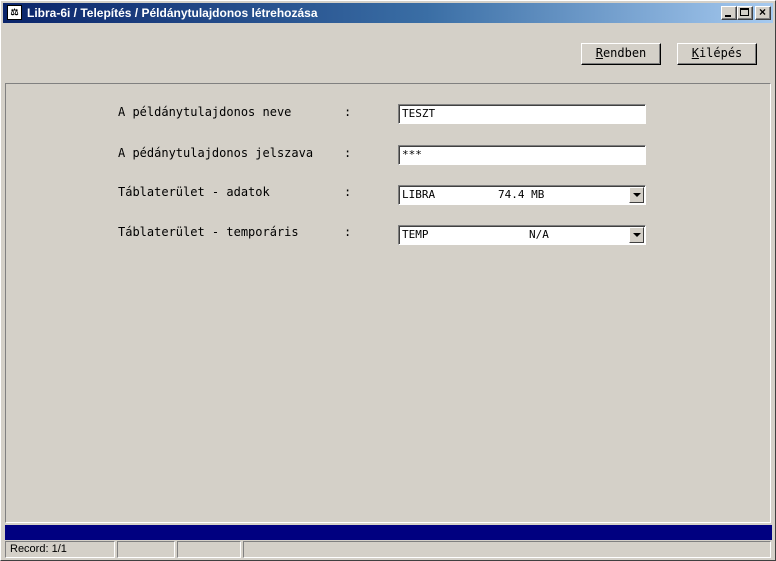  Describe the element at coordinates (419, 113) in the screenshot. I see `owner-name-value: TESZT` at that location.